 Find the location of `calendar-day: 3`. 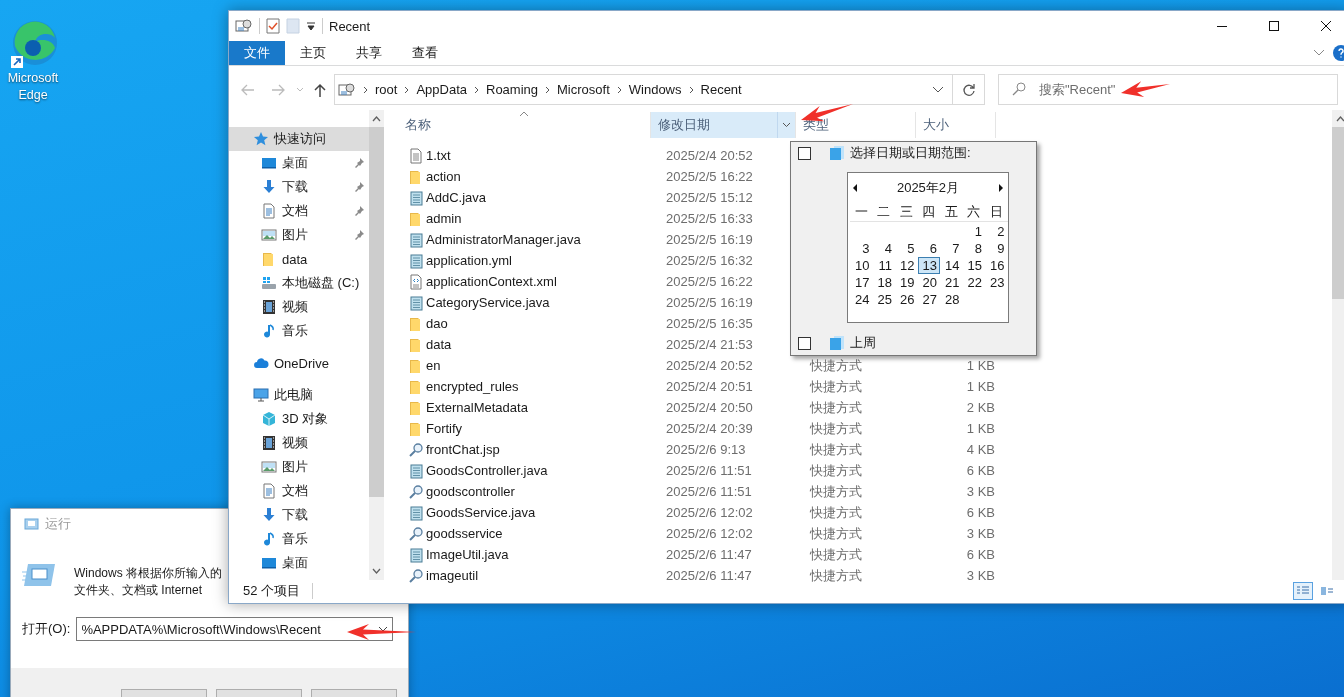

calendar-day: 3 is located at coordinates (861, 248).